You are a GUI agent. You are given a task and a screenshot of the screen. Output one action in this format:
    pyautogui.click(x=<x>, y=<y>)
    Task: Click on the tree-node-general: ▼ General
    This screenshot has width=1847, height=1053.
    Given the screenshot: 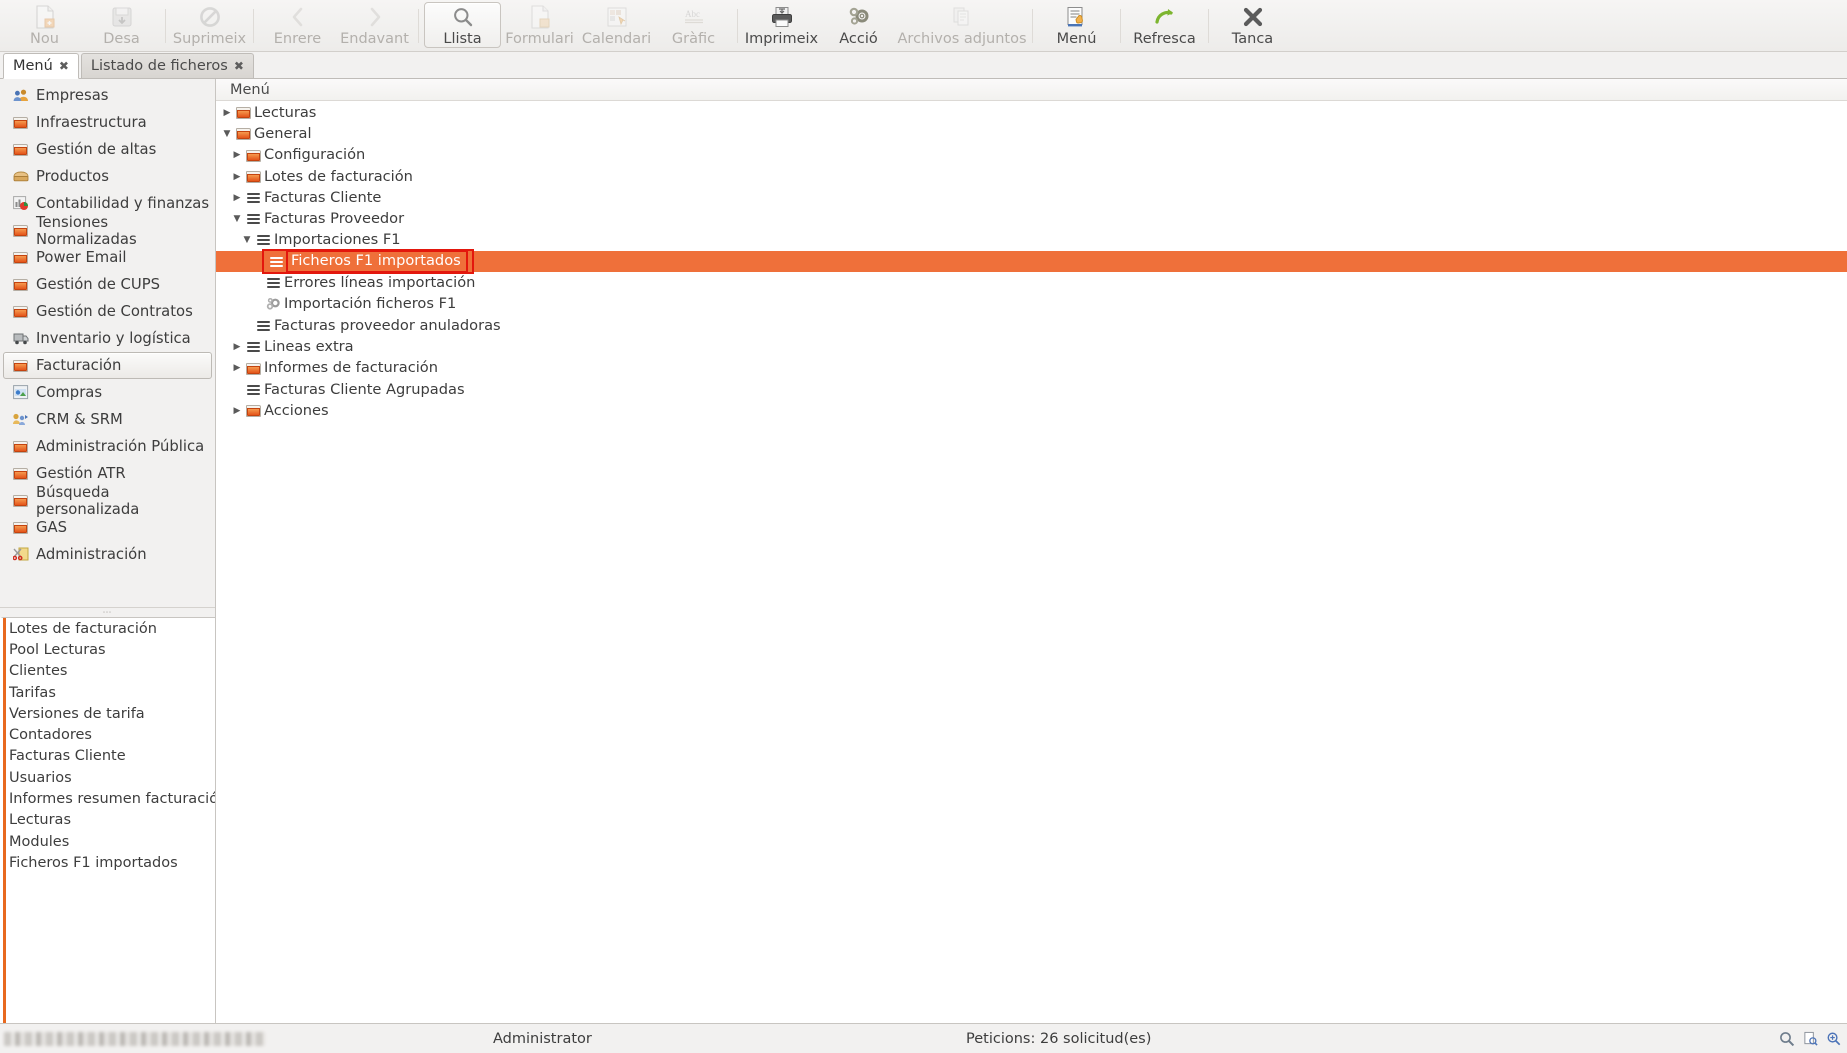 What is the action you would take?
    pyautogui.click(x=1031, y=133)
    